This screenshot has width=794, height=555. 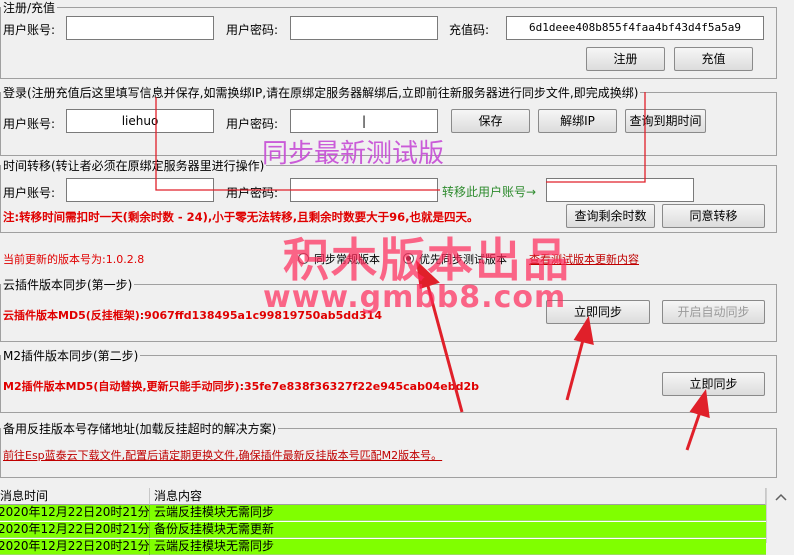 What do you see at coordinates (75, 496) in the screenshot?
I see `log-header-time: 消息时间` at bounding box center [75, 496].